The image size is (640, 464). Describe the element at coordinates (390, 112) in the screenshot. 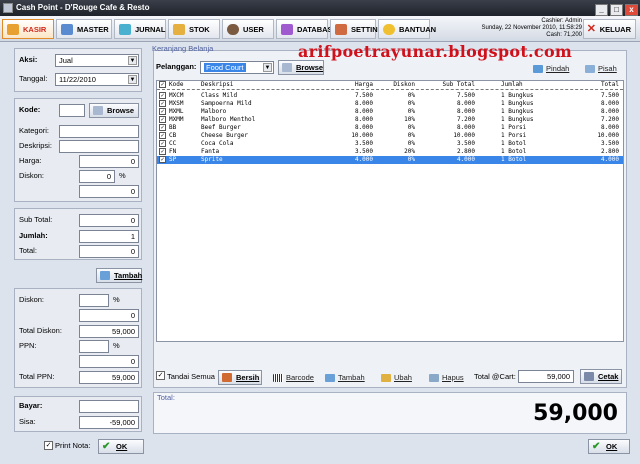

I see `table-row: ✓ MXML Malboro 8.000 0% 8.000 1 Bungkus 8.000` at that location.